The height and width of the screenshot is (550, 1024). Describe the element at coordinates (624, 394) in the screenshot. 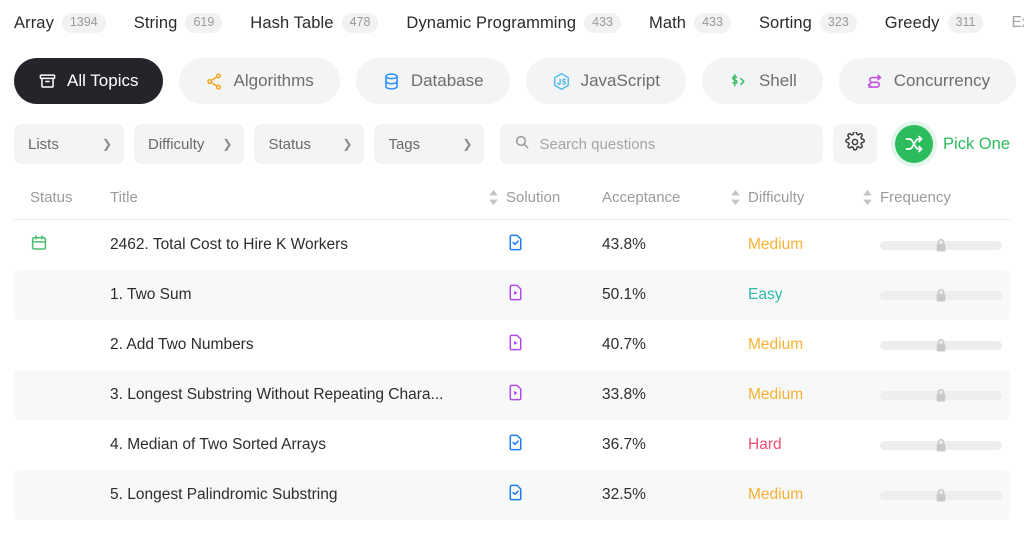

I see `row-acceptance: 33.8%` at that location.